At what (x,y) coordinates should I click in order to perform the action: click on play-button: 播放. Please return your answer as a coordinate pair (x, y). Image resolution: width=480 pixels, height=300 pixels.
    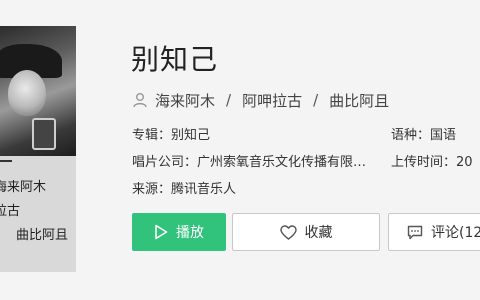
    Looking at the image, I should click on (179, 232).